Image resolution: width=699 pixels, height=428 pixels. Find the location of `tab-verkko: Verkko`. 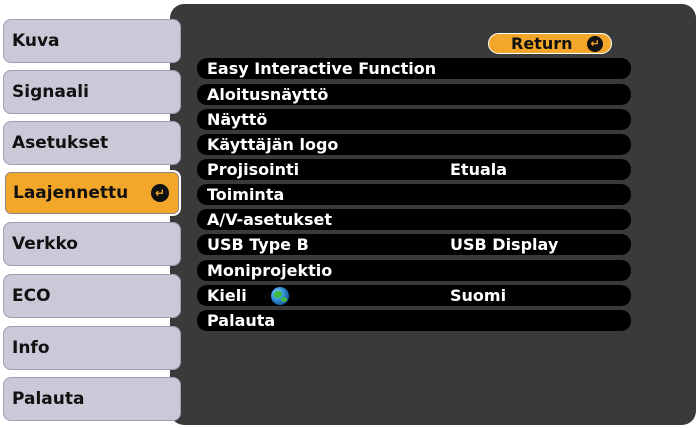

tab-verkko: Verkko is located at coordinates (92, 244).